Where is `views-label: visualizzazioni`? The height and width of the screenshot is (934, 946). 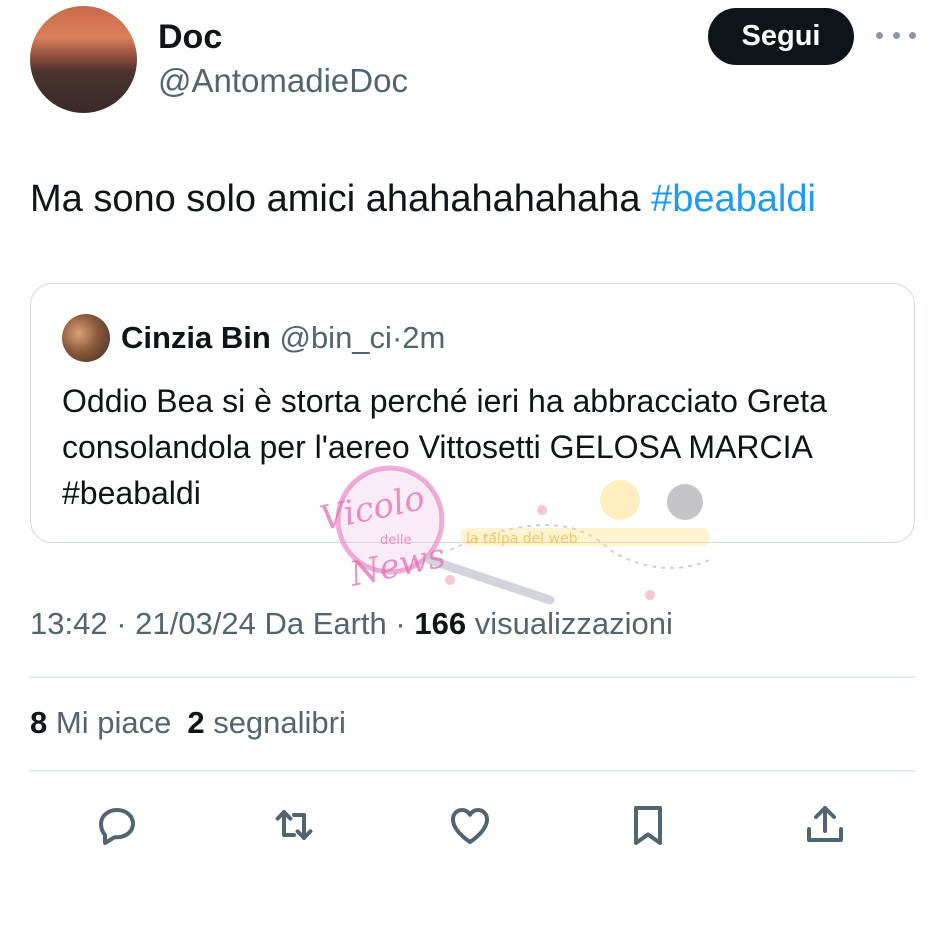 views-label: visualizzazioni is located at coordinates (573, 623).